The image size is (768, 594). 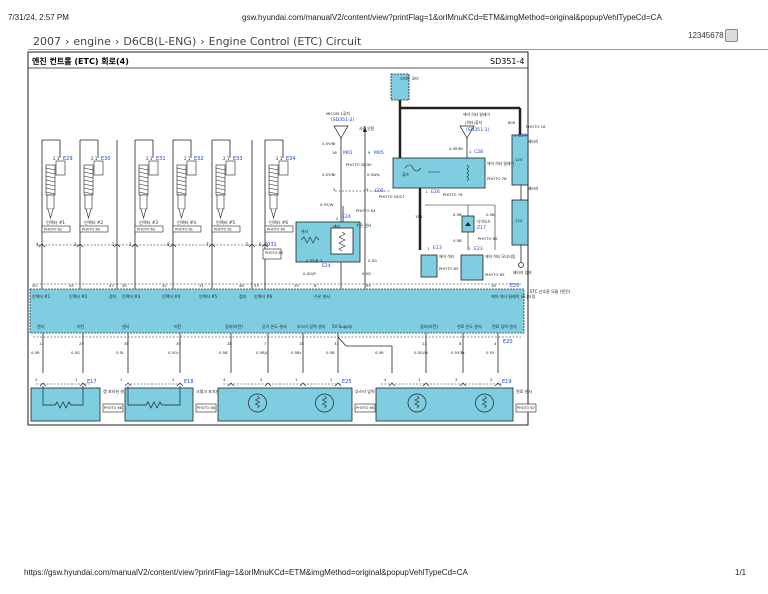 I want to click on label: PHOTO 76, so click(x=453, y=194).